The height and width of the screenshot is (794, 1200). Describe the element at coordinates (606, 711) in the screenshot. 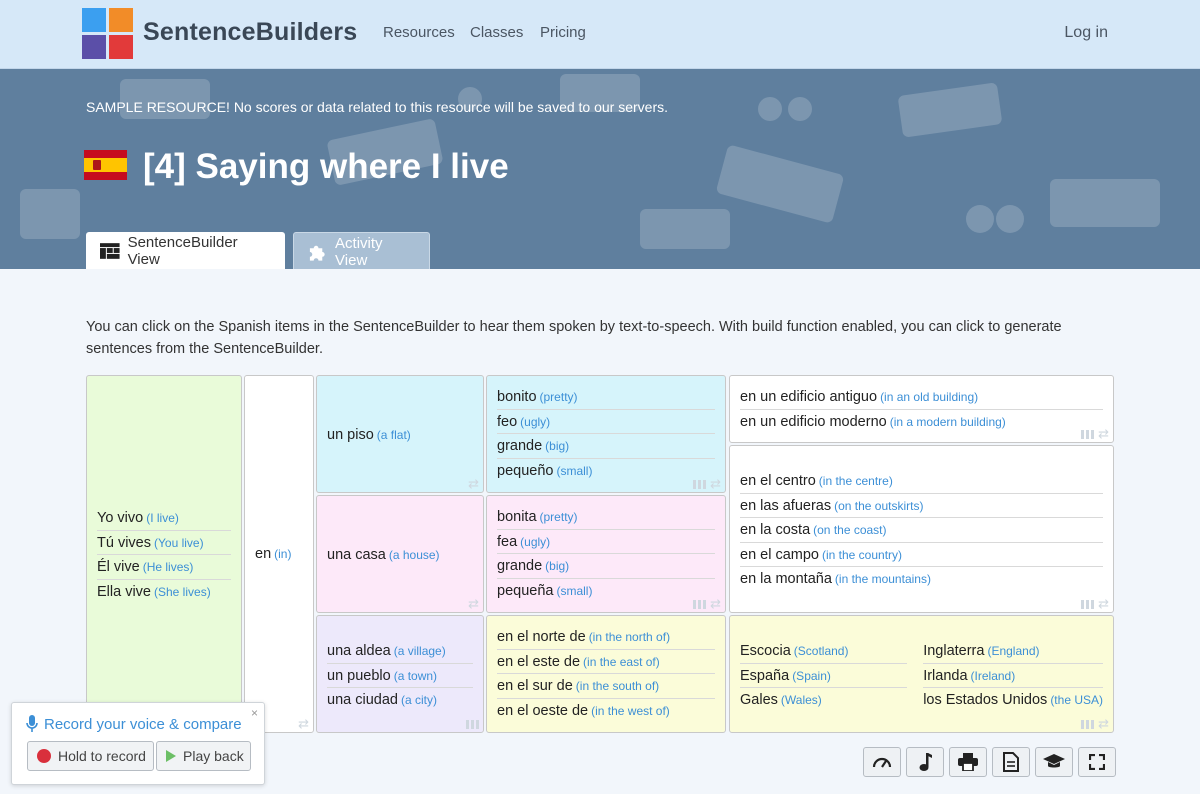

I see `list-item: en el oeste de (in the west of)` at that location.